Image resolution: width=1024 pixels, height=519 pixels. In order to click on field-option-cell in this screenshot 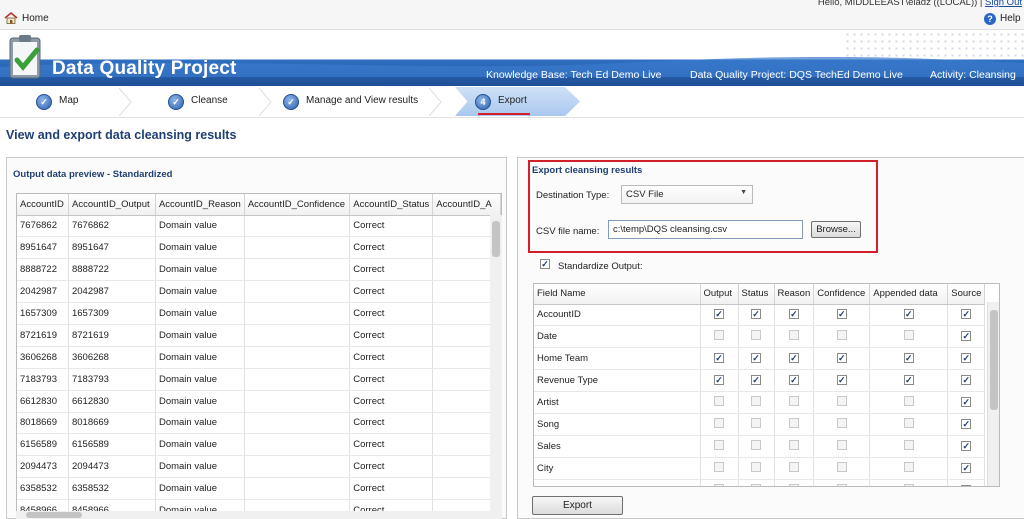, I will do `click(909, 424)`.